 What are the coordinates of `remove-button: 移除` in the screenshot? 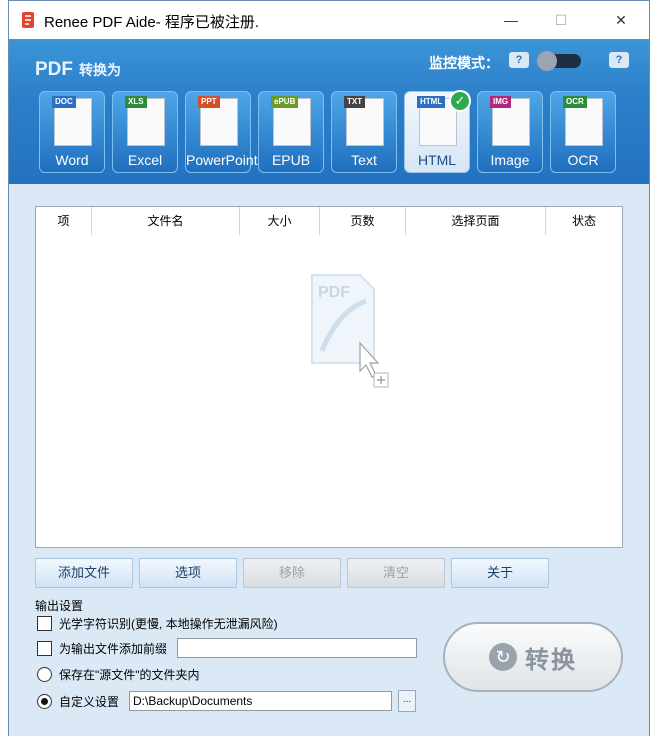 It's located at (292, 573).